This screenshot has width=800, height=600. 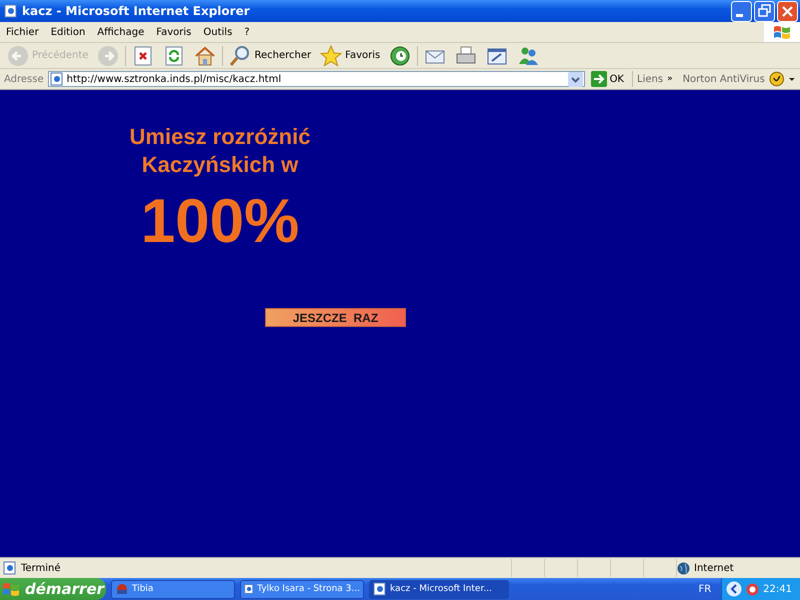 I want to click on magnifier-icon, so click(x=240, y=55).